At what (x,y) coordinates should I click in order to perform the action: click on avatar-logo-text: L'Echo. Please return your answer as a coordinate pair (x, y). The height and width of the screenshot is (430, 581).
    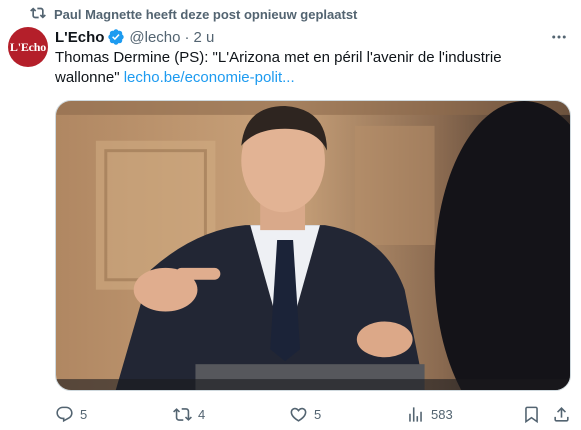
    Looking at the image, I should click on (28, 46).